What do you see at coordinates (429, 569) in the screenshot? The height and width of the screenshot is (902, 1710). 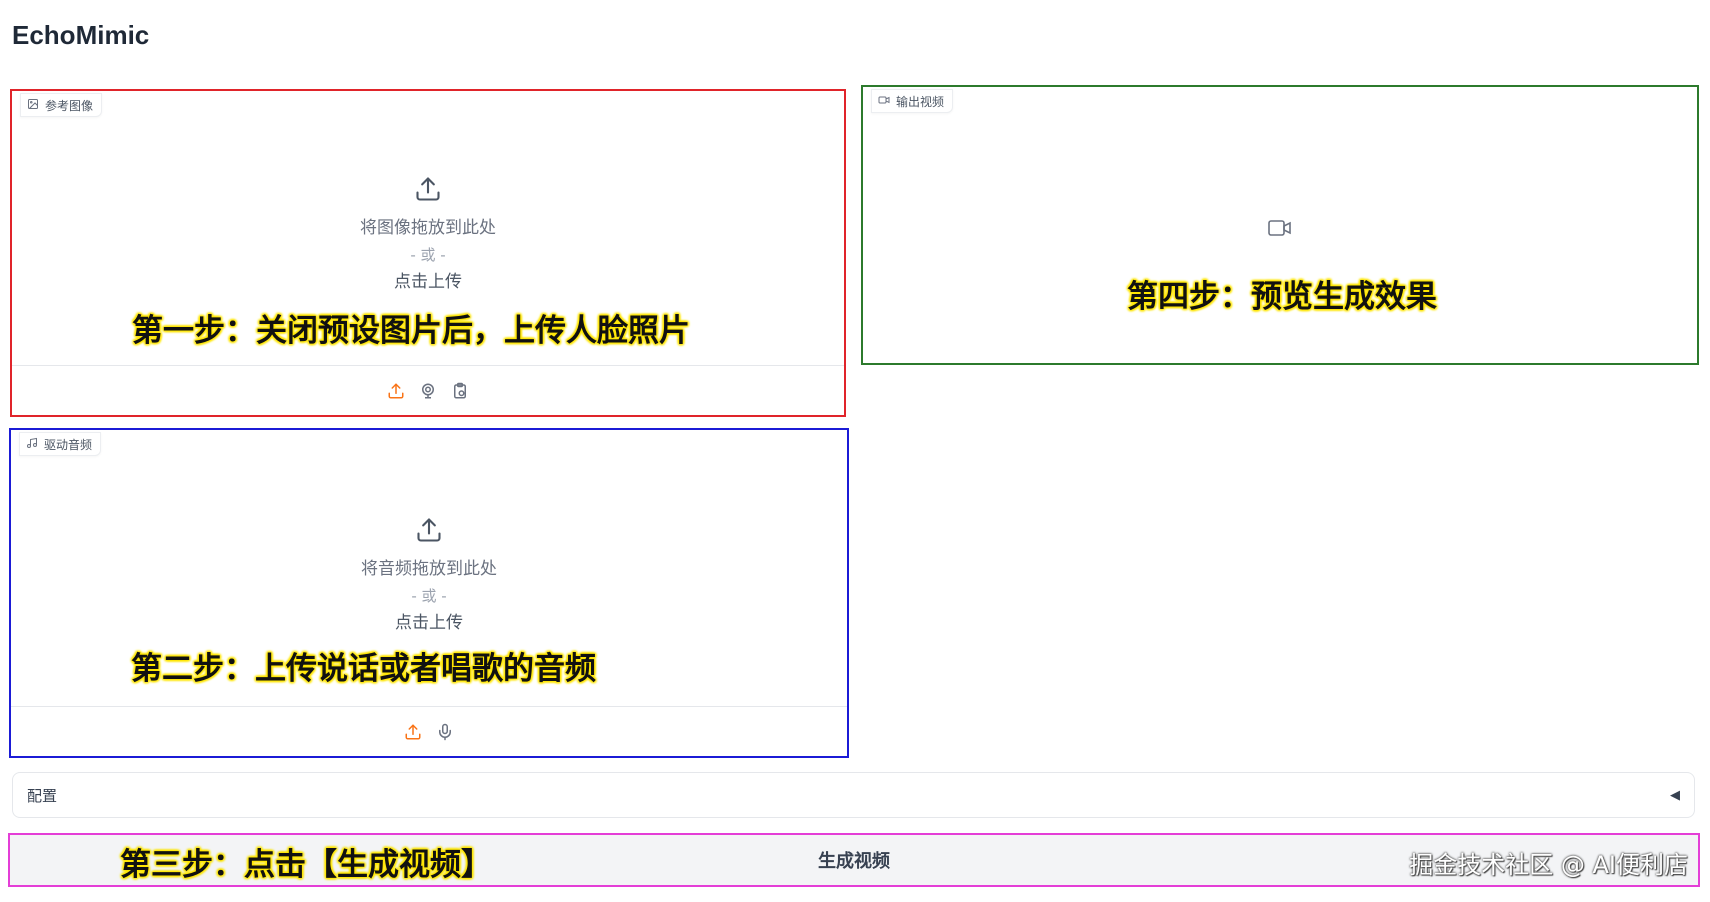 I see `audio-drop-text: 将音频拖放到此处` at bounding box center [429, 569].